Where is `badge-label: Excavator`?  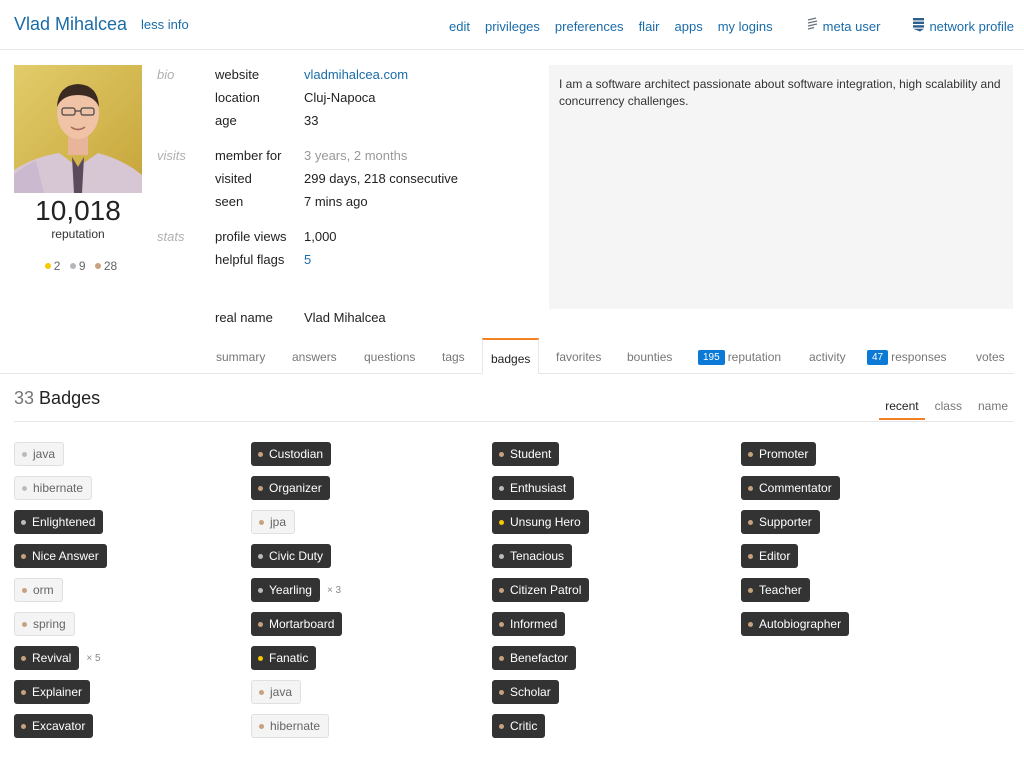
badge-label: Excavator is located at coordinates (59, 726).